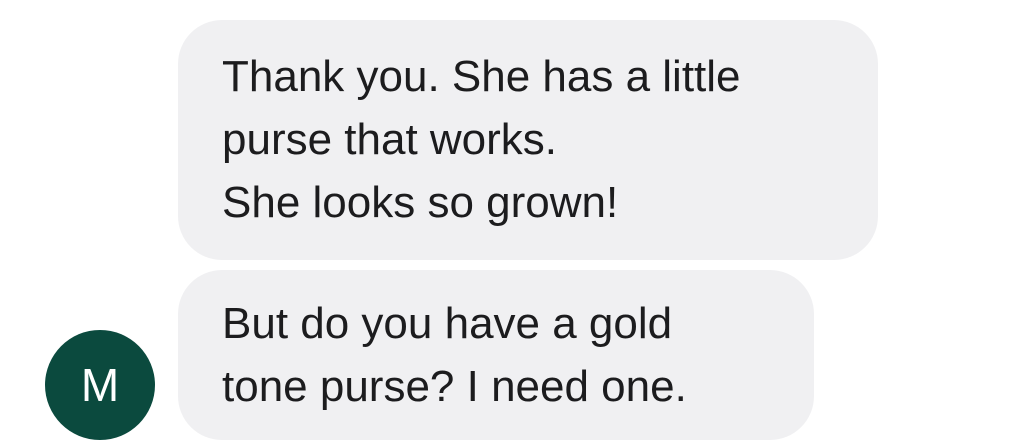  I want to click on message-text-line: purse that works., so click(390, 139).